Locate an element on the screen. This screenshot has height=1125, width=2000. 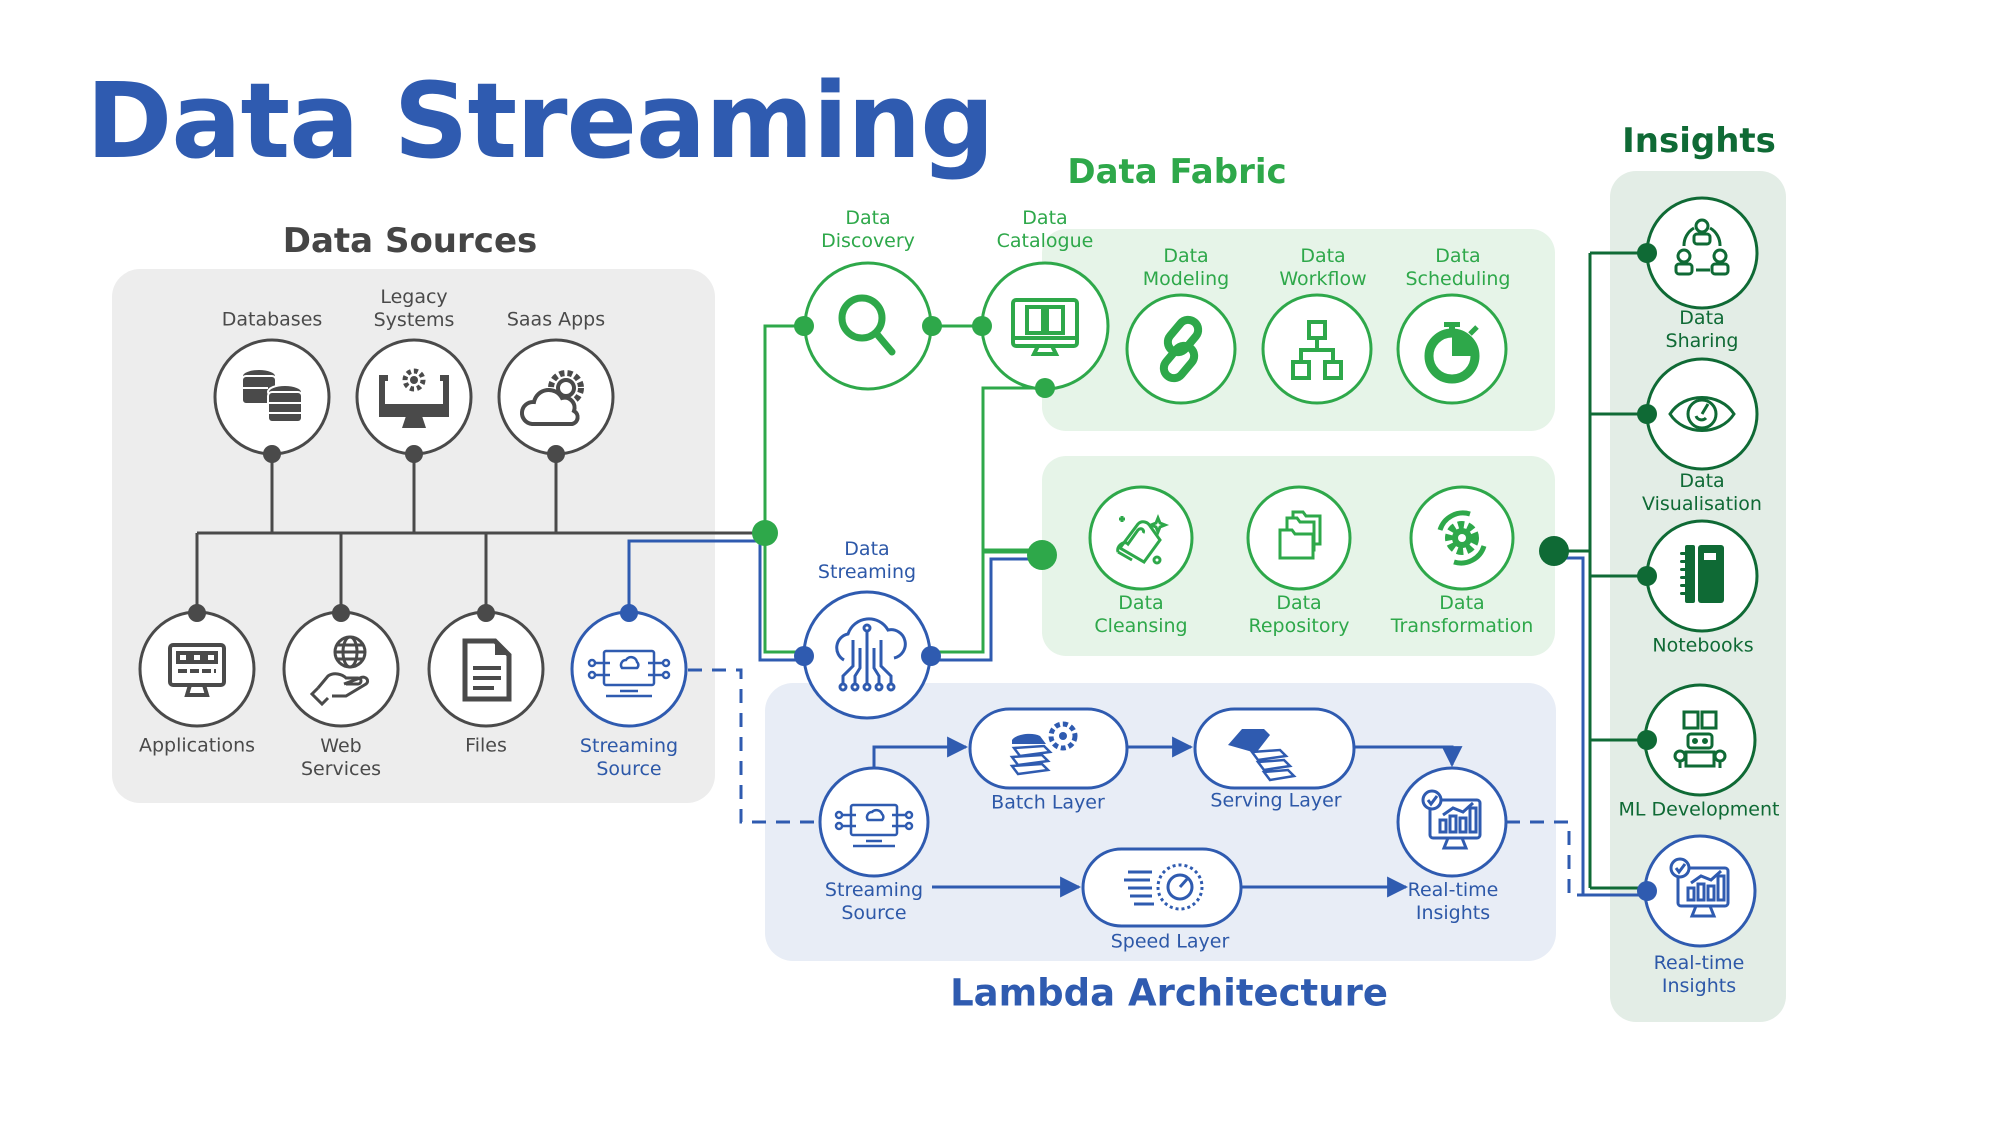
label-saas-apps: Saas Apps is located at coordinates (556, 319).